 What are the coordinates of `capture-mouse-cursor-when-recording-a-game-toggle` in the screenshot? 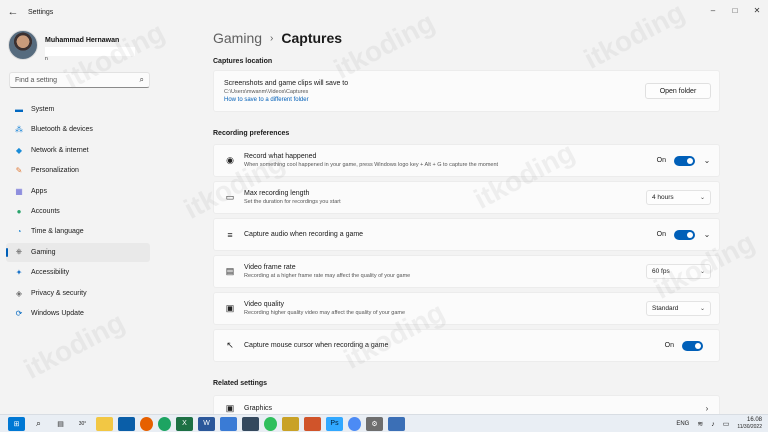 It's located at (692, 345).